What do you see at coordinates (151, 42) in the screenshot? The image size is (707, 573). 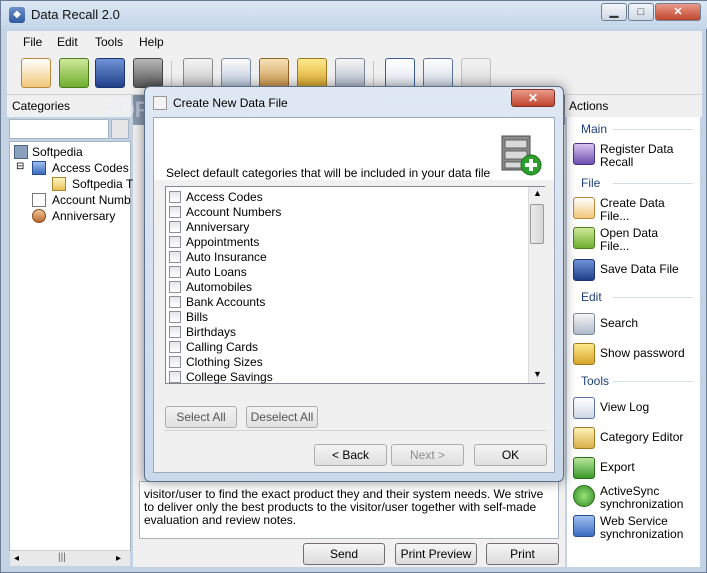 I see `menu-help: Help` at bounding box center [151, 42].